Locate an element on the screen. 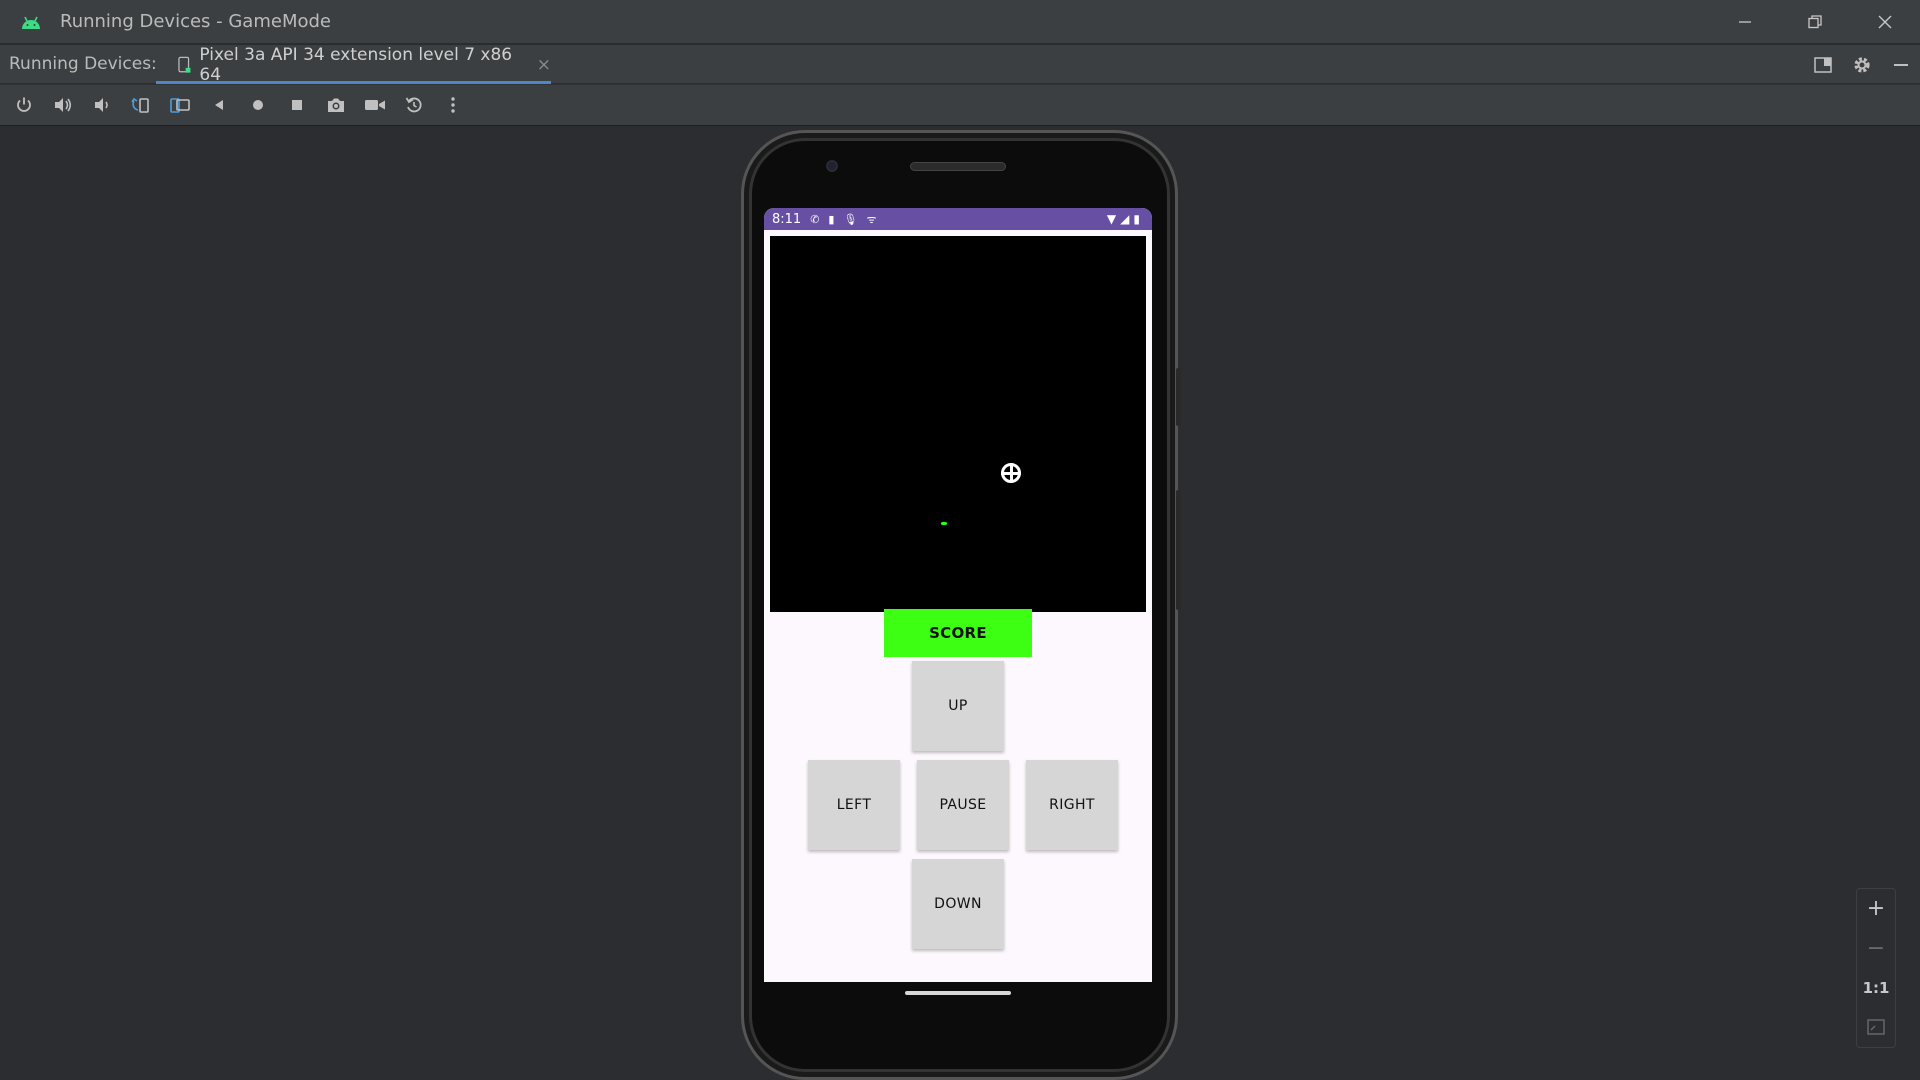 This screenshot has width=1920, height=1080. volume-down-button is located at coordinates (102, 105).